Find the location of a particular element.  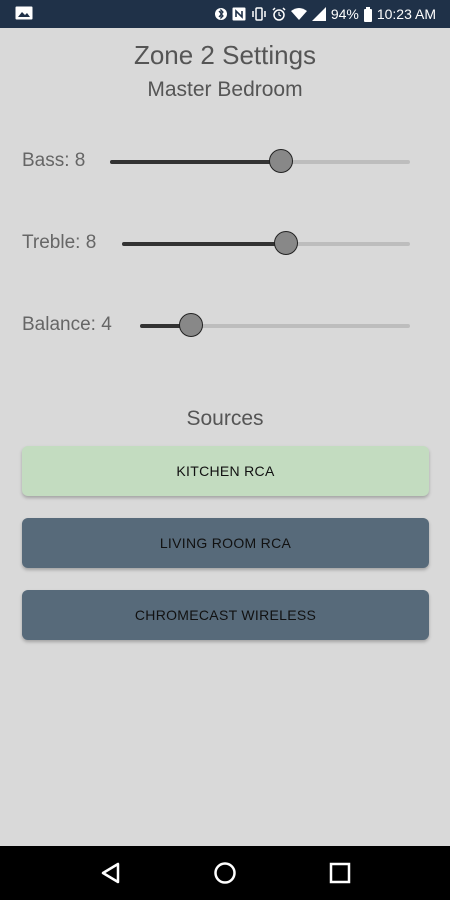

balance-slider-row: Balance: 4 is located at coordinates (217, 326).